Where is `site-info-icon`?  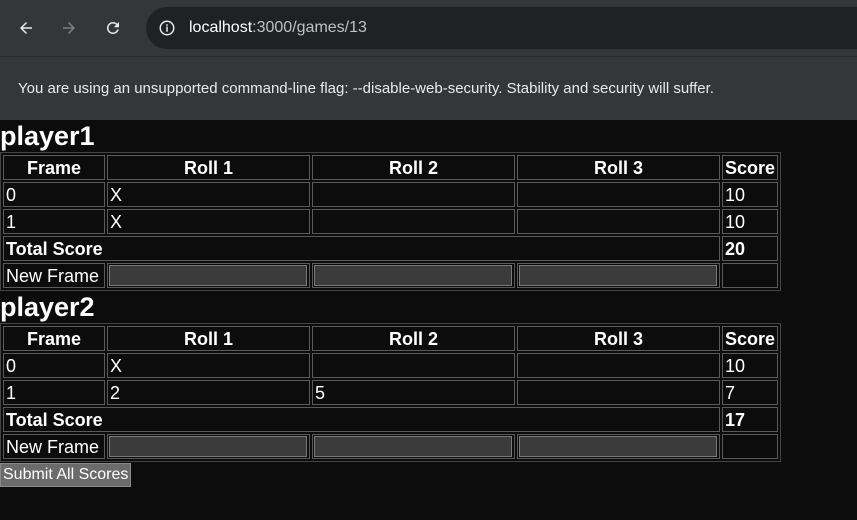 site-info-icon is located at coordinates (167, 28).